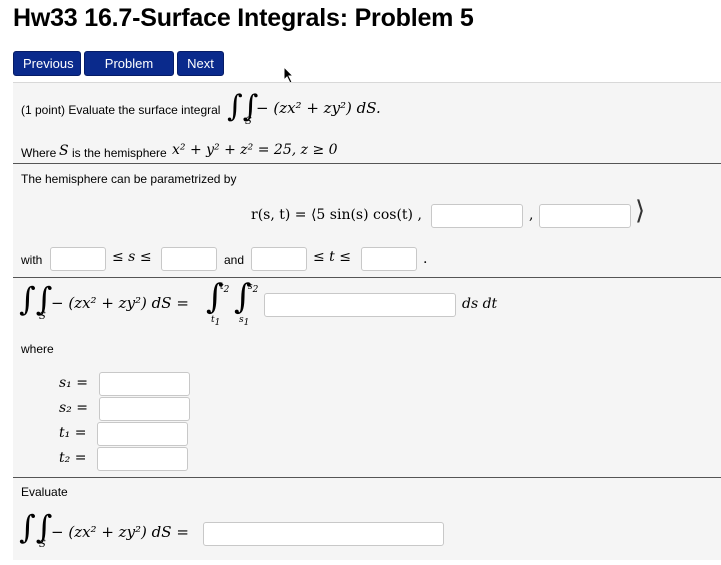 Image resolution: width=721 pixels, height=565 pixels. What do you see at coordinates (120, 303) in the screenshot?
I see `integral-lhs: − (zx² + zy²) dS =` at bounding box center [120, 303].